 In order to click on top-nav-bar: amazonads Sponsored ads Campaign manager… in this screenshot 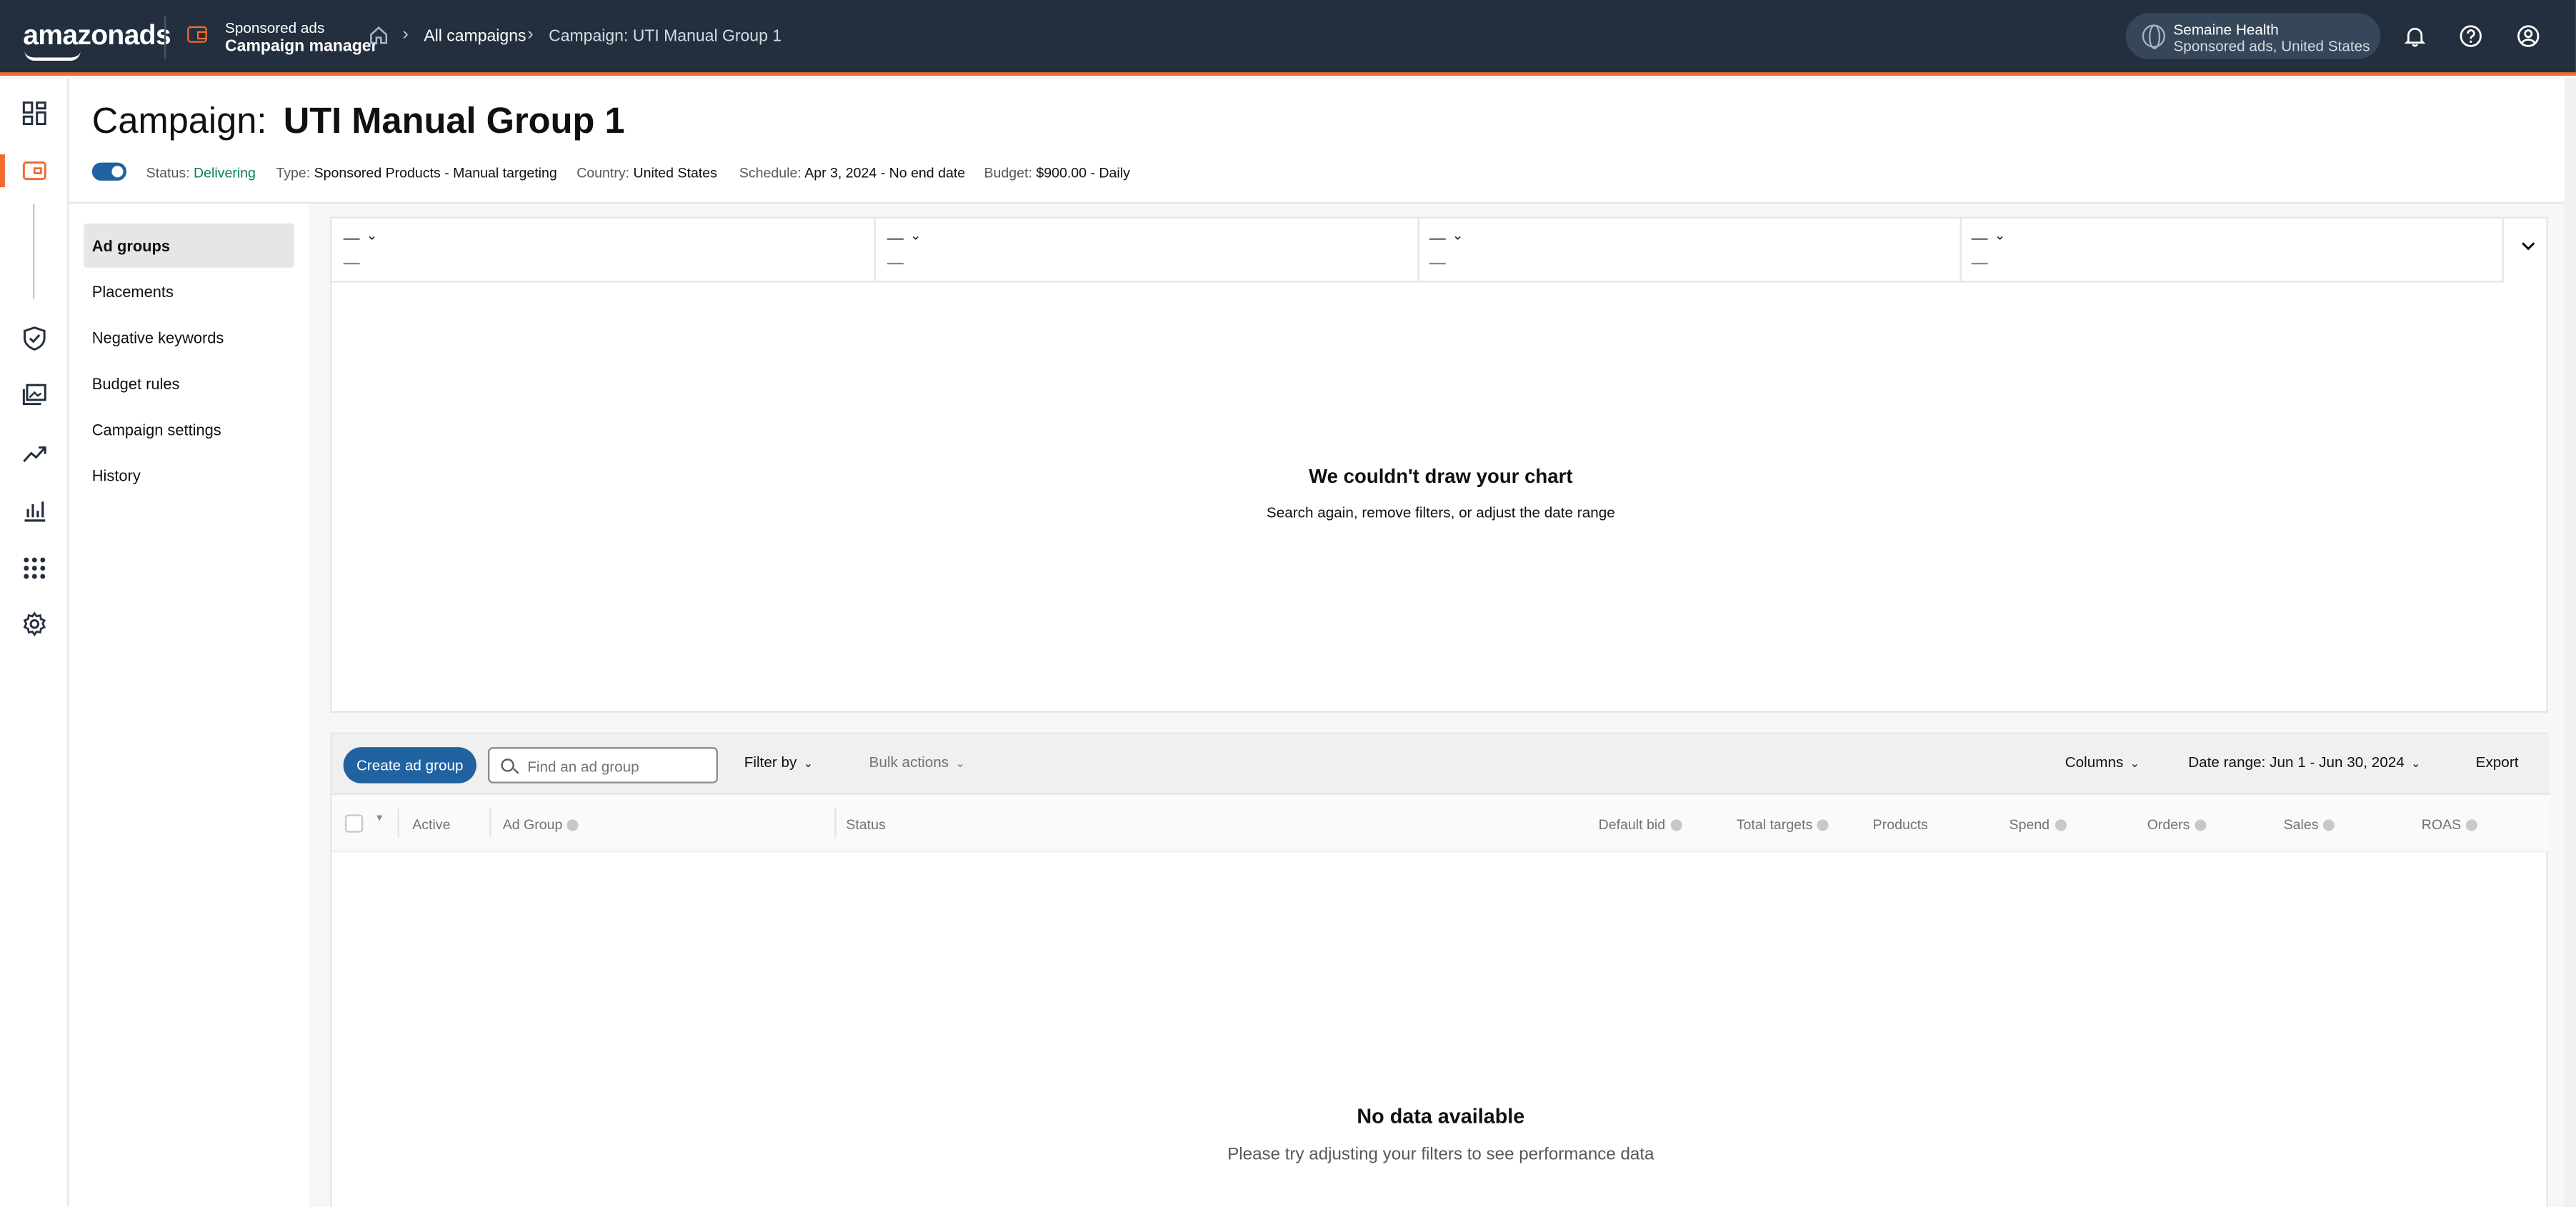, I will do `click(1288, 38)`.